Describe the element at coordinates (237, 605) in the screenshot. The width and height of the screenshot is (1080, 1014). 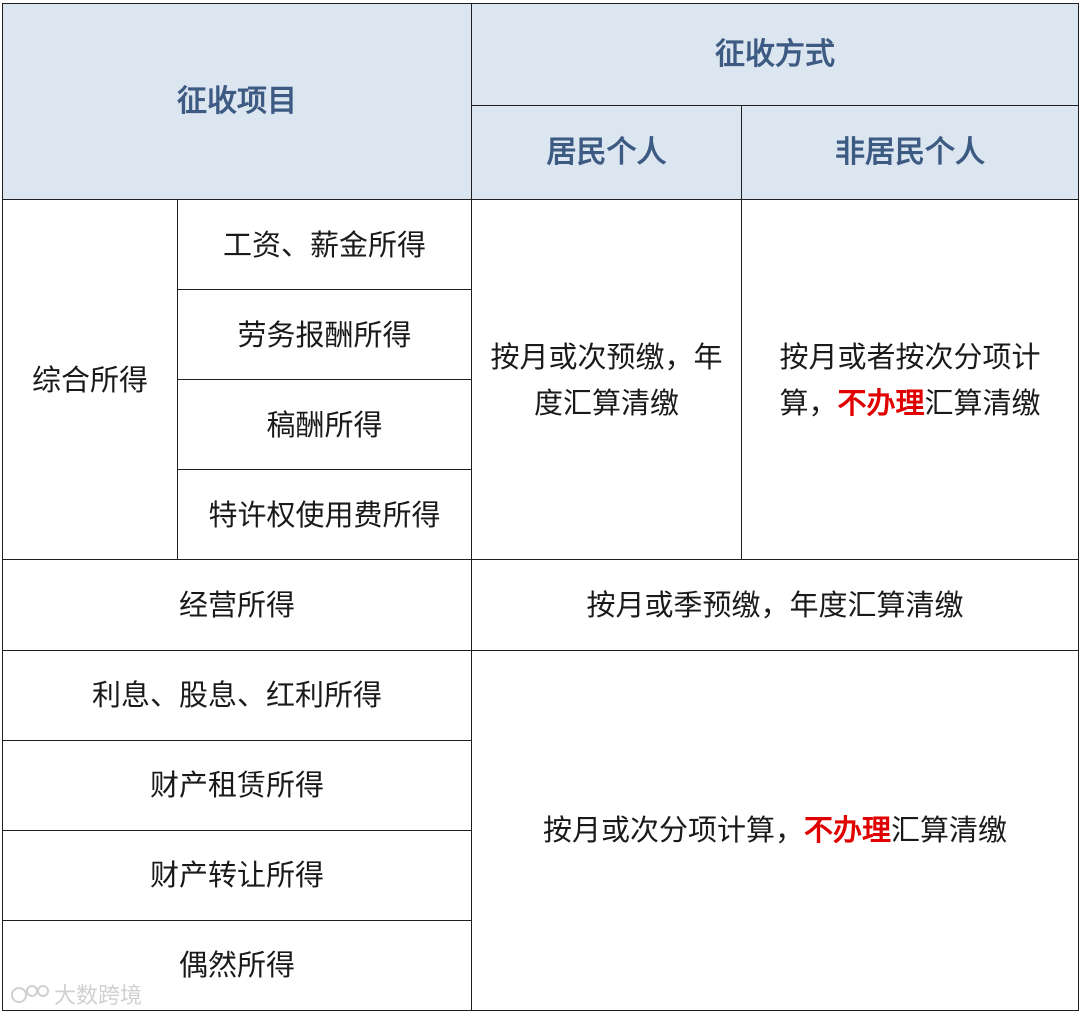
I see `business-item: 经营所得` at that location.